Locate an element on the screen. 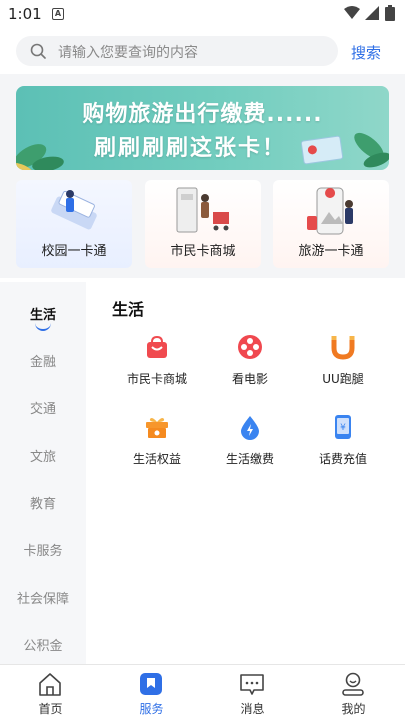 The image size is (405, 721). quick-cards: 校园一卡通 市民卡商城 旅游一卡通 is located at coordinates (202, 224).